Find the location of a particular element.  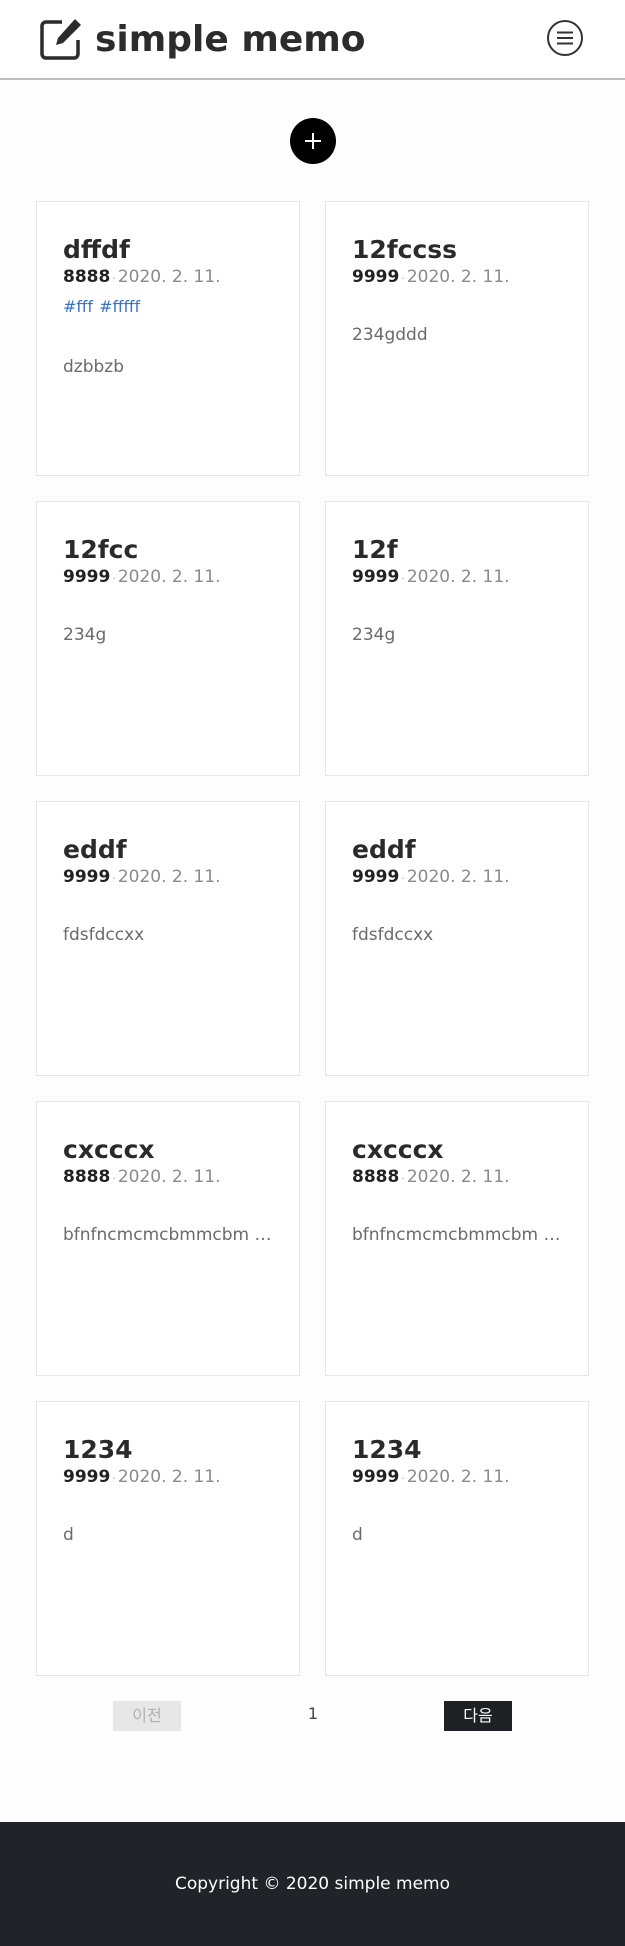

copyright-text: Copyright © 2020 simple memo is located at coordinates (312, 1884).